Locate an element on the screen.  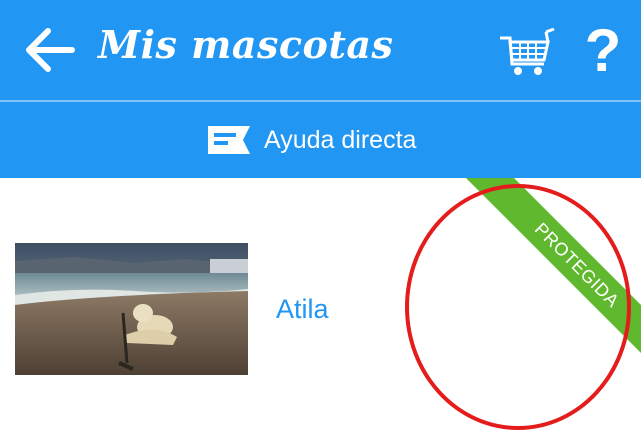
shopping-cart-icon is located at coordinates (527, 51).